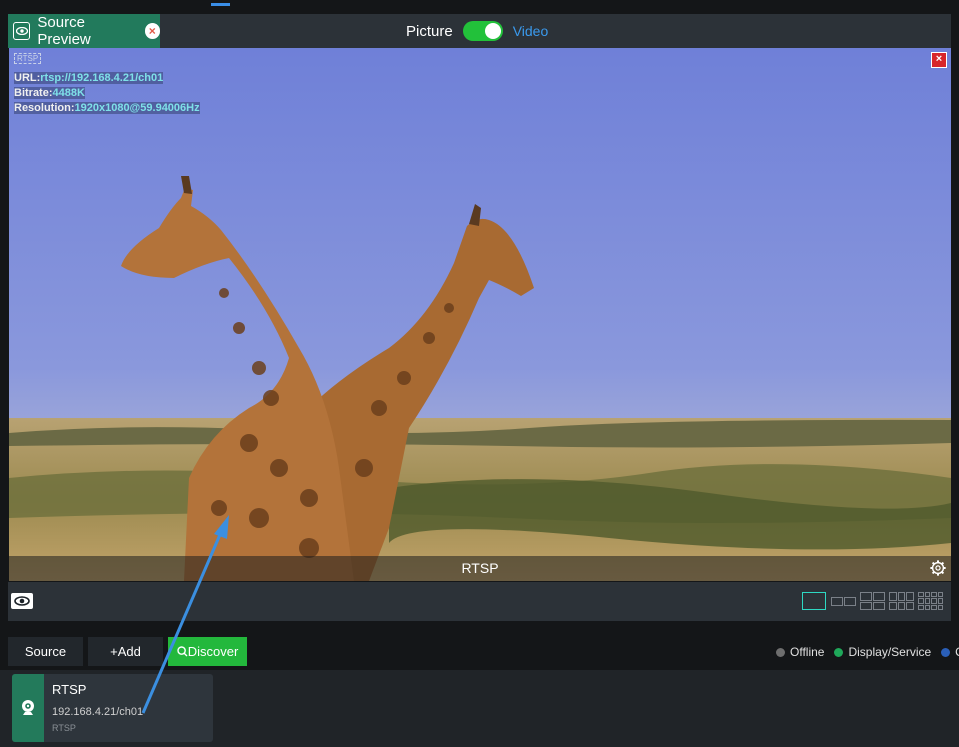  I want to click on legend-third-label: C, so click(957, 652).